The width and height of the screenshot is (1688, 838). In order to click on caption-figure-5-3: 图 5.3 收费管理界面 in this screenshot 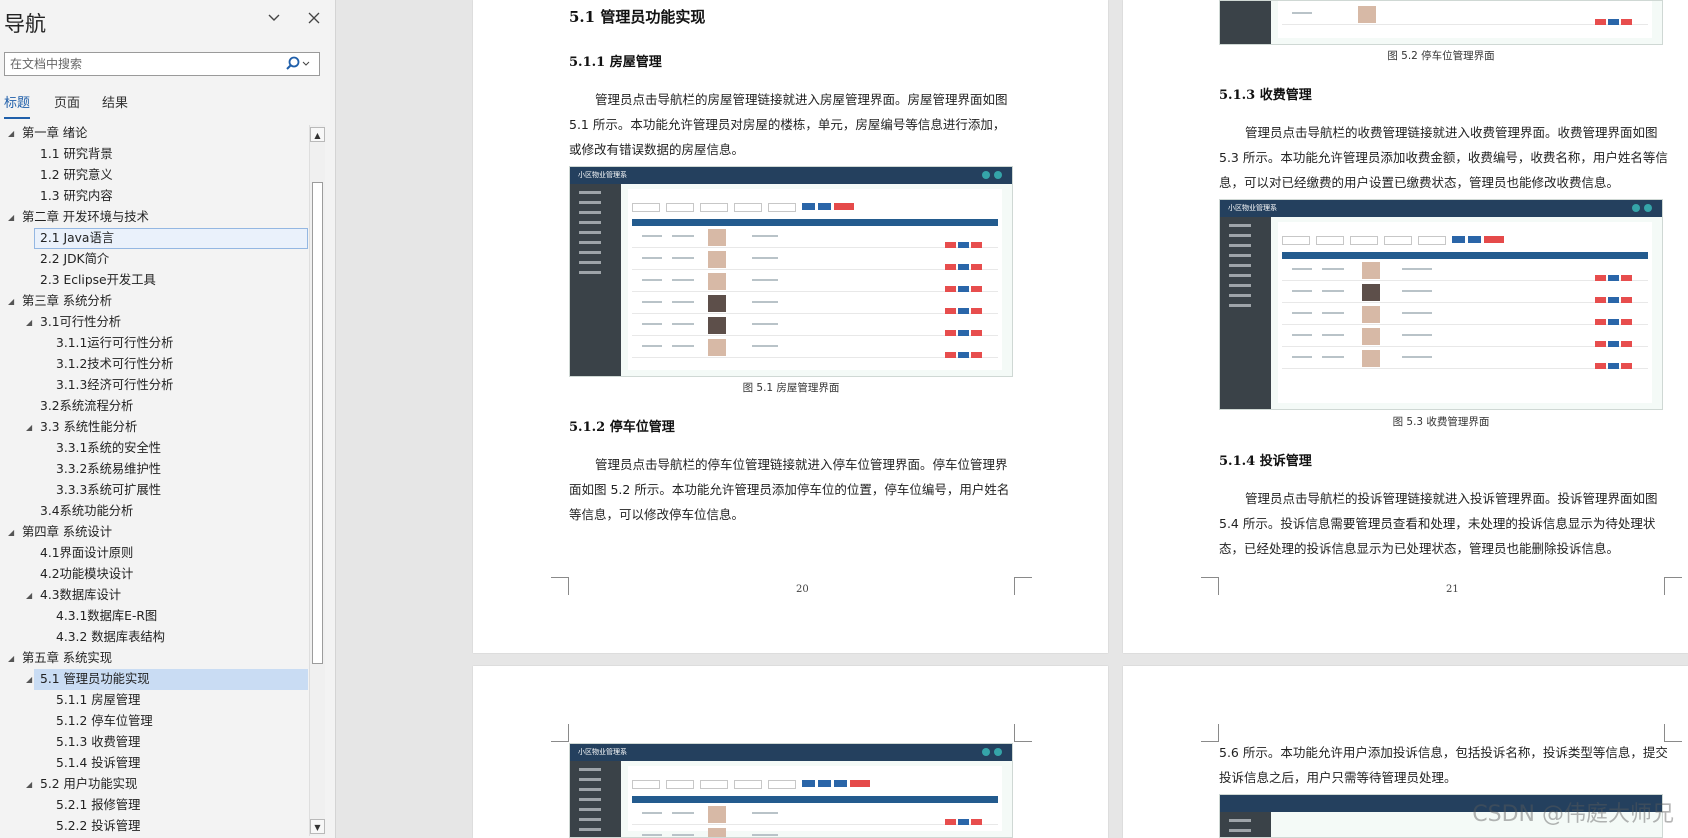, I will do `click(1441, 422)`.